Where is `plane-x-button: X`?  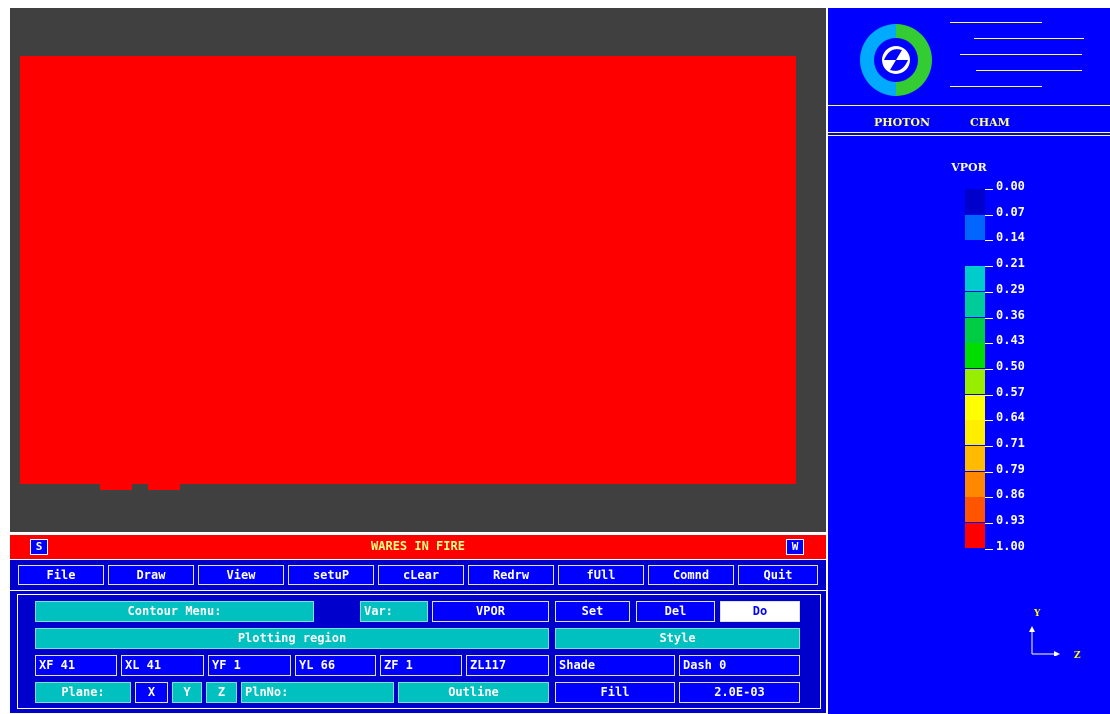
plane-x-button: X is located at coordinates (151, 692).